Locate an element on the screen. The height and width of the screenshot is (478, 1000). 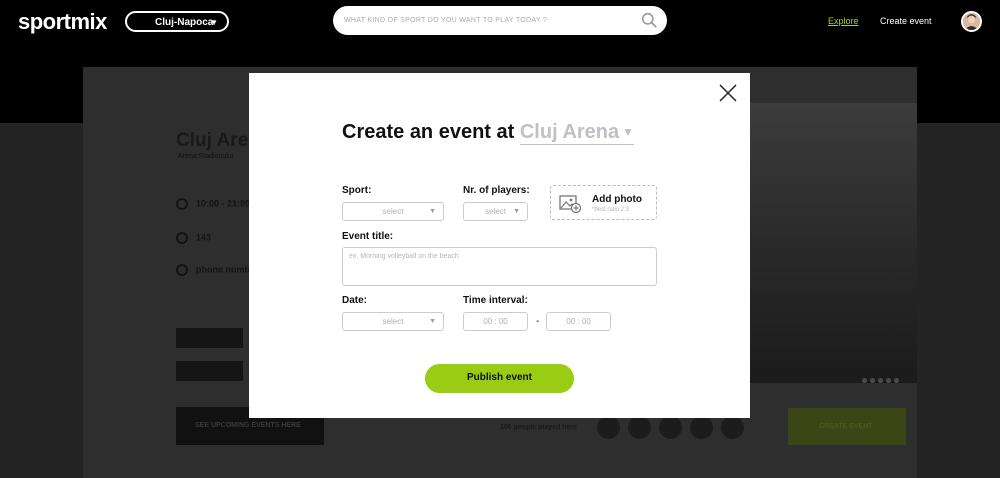
venue-selector: Cluj Arena ▼ is located at coordinates (577, 133).